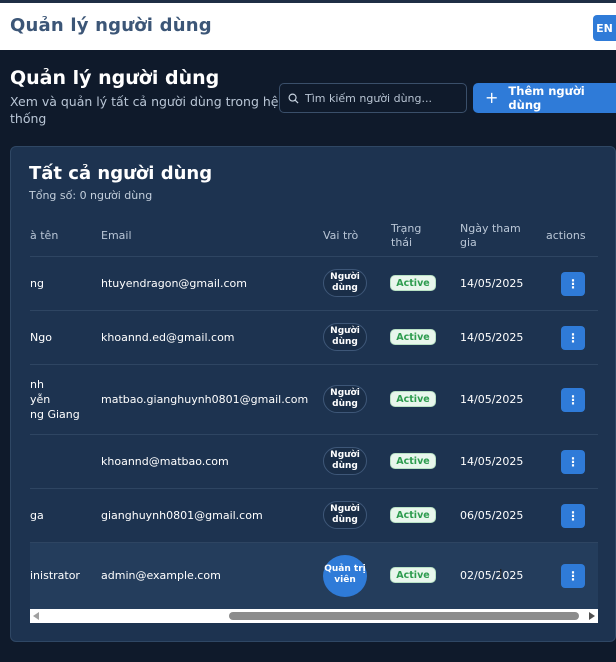  Describe the element at coordinates (566, 235) in the screenshot. I see `column-actions: actions` at that location.